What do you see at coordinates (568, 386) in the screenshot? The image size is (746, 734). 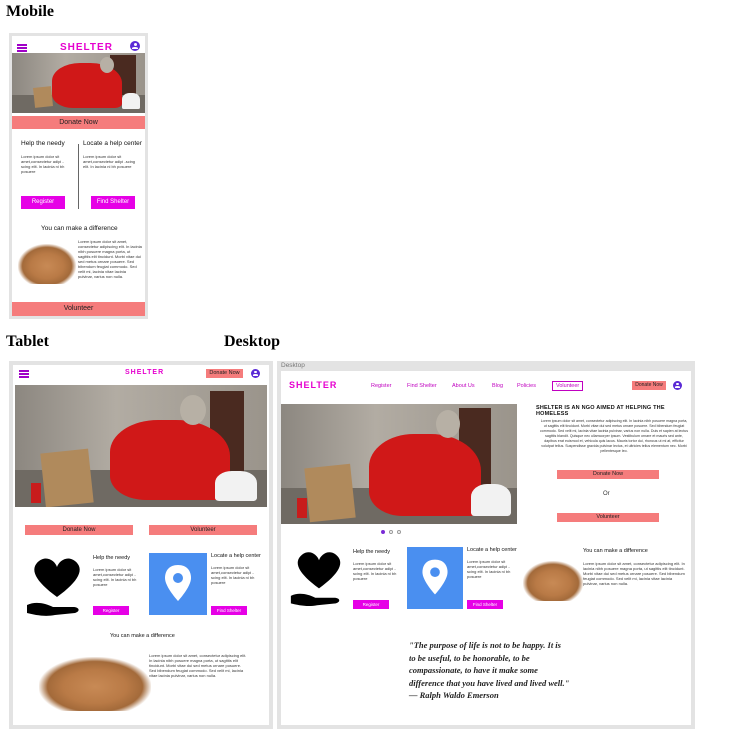 I see `nav-volunteer: Volunteer` at bounding box center [568, 386].